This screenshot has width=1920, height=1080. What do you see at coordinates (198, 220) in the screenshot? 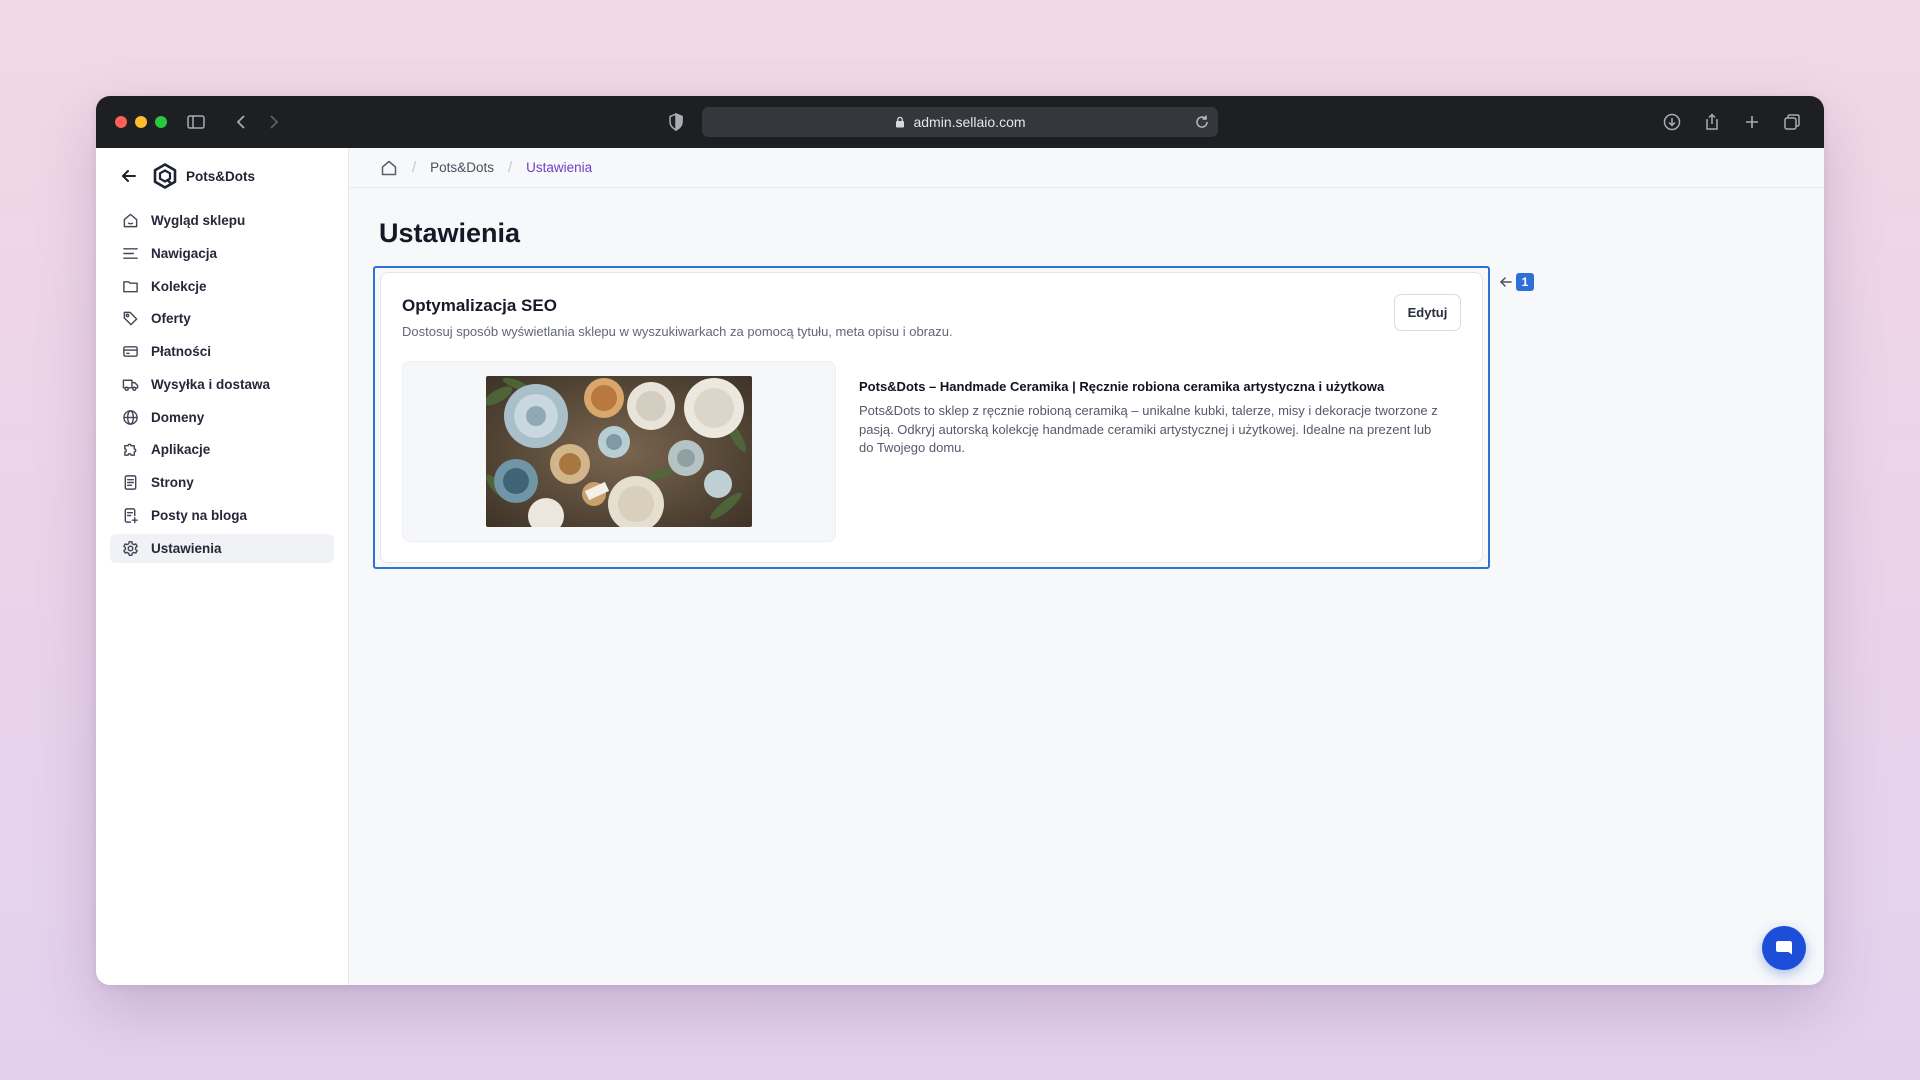
I see `sidebar-item-label: Wygląd sklepu` at bounding box center [198, 220].